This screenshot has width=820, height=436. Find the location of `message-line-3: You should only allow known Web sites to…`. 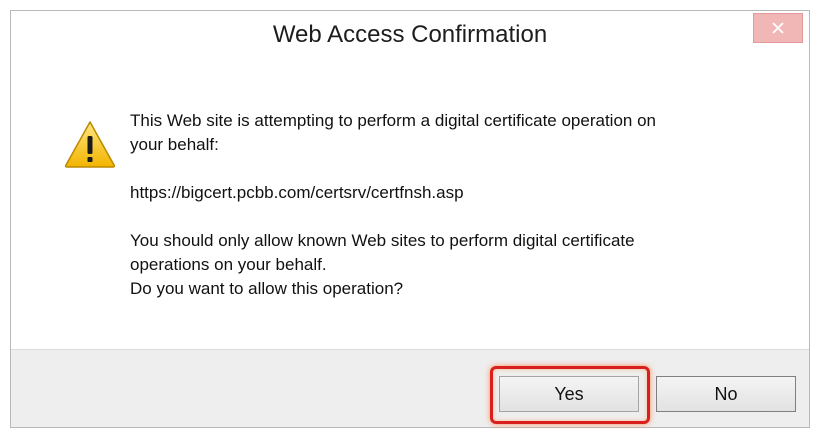

message-line-3: You should only allow known Web sites to… is located at coordinates (382, 240).